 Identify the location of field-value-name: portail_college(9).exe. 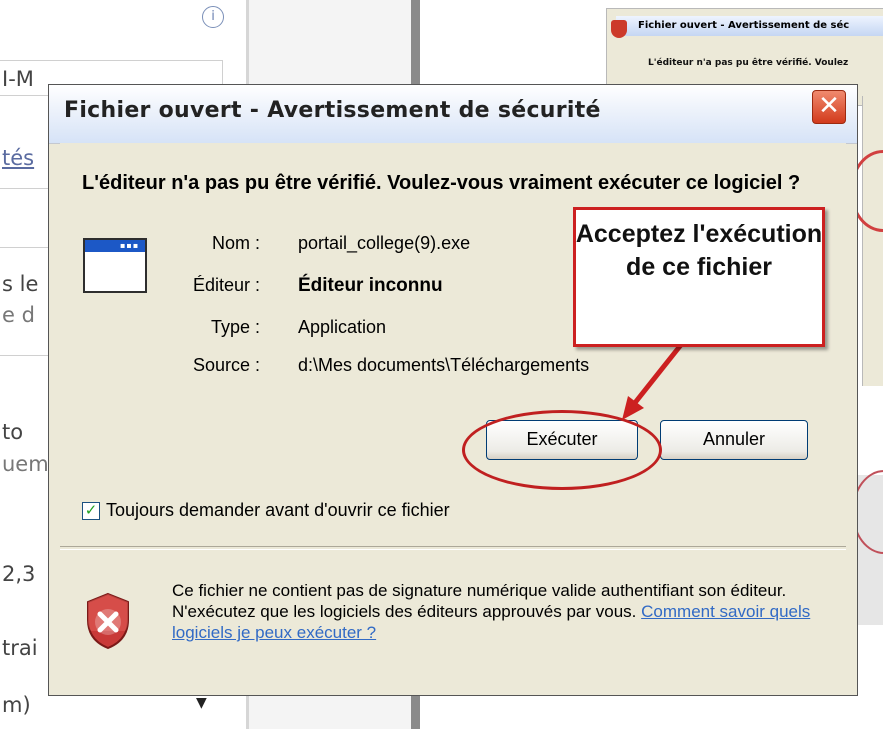
(384, 243).